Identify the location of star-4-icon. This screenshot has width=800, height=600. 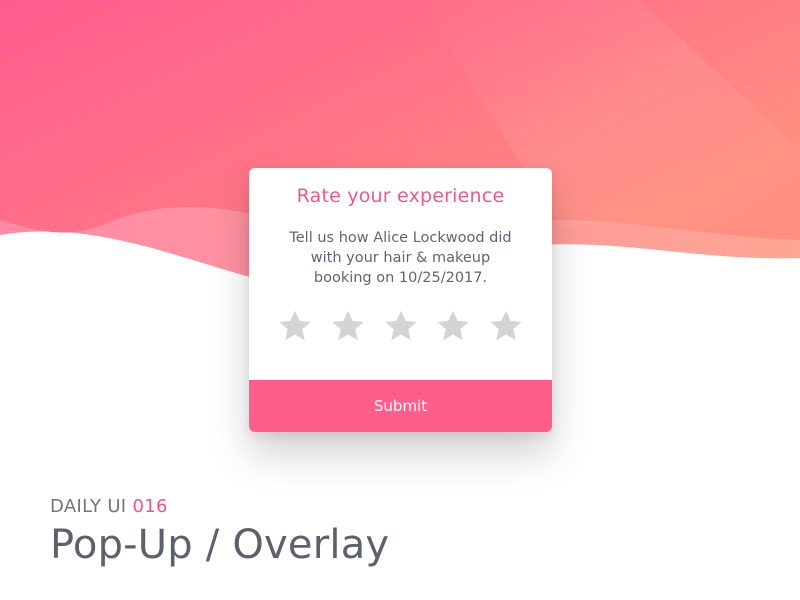
(453, 326).